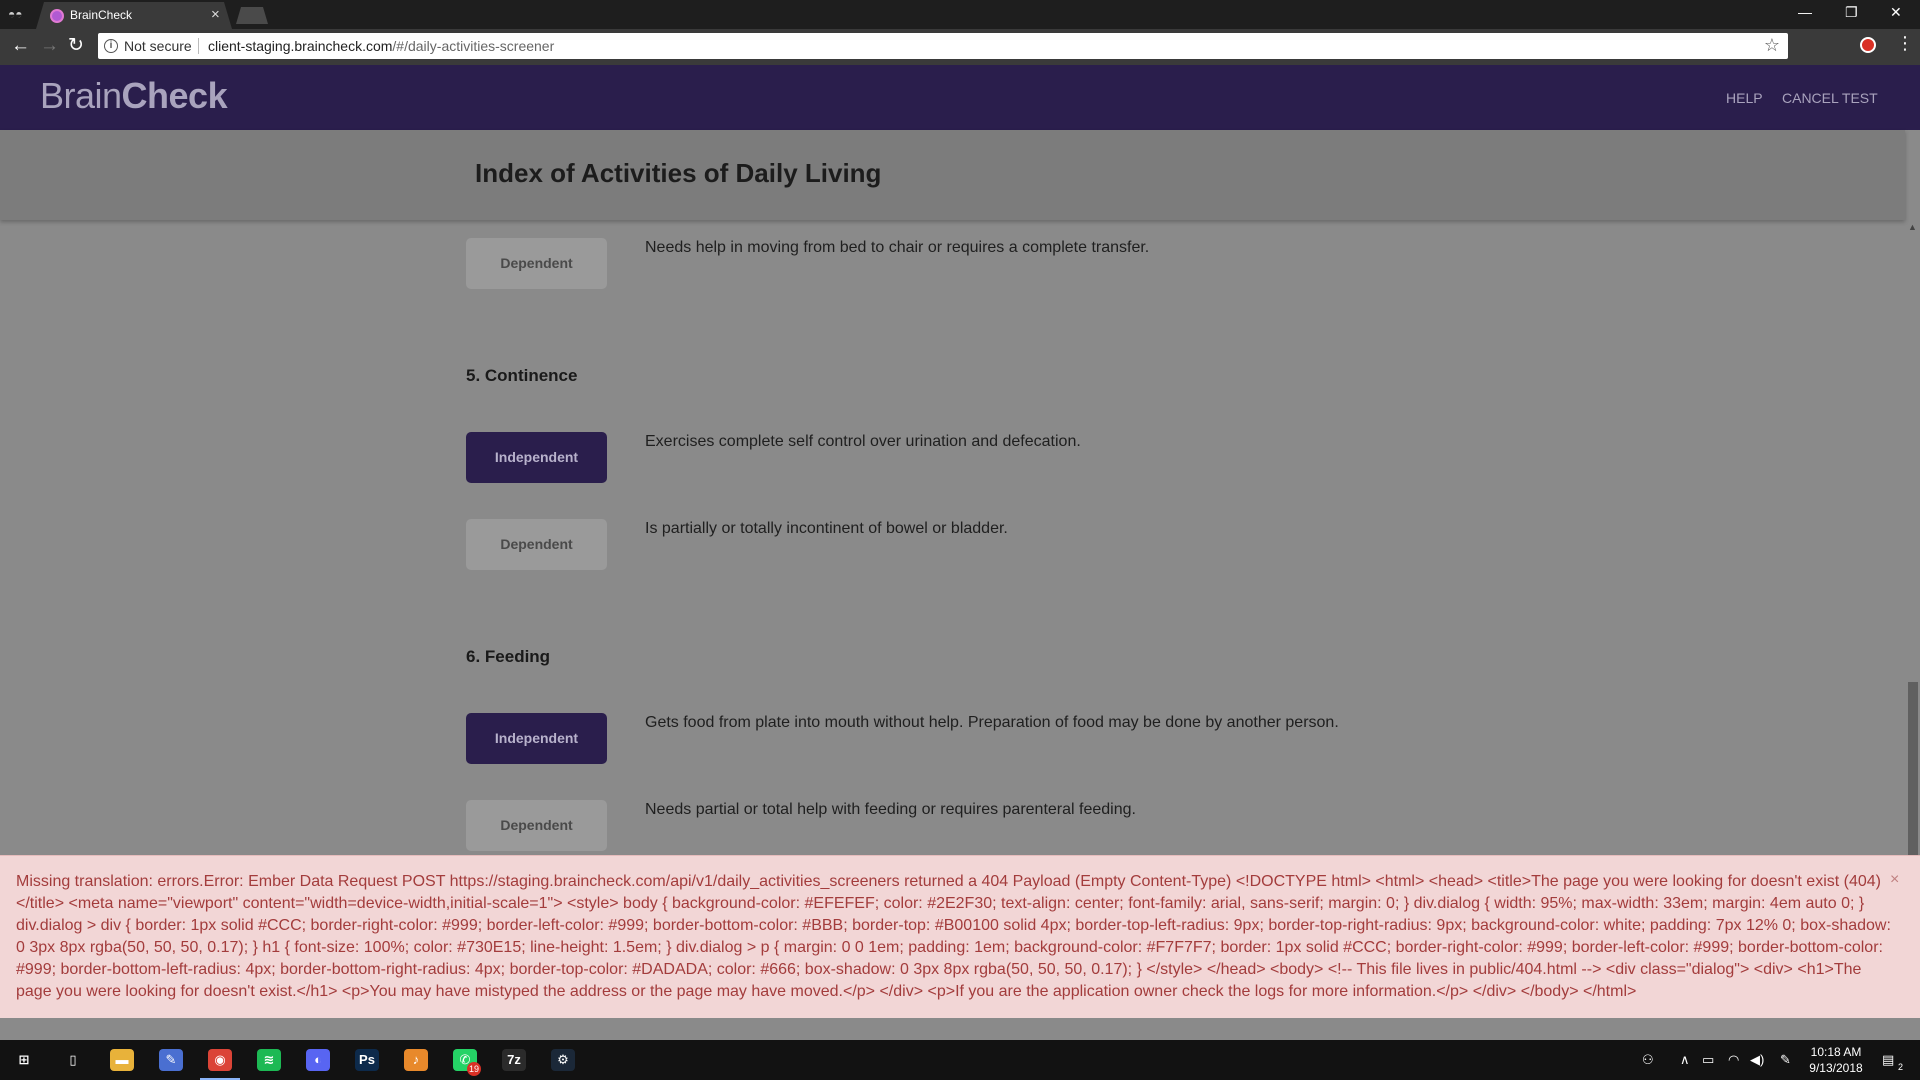 The image size is (1920, 1080). Describe the element at coordinates (1836, 1052) in the screenshot. I see `clock-time: 10:18 AM` at that location.